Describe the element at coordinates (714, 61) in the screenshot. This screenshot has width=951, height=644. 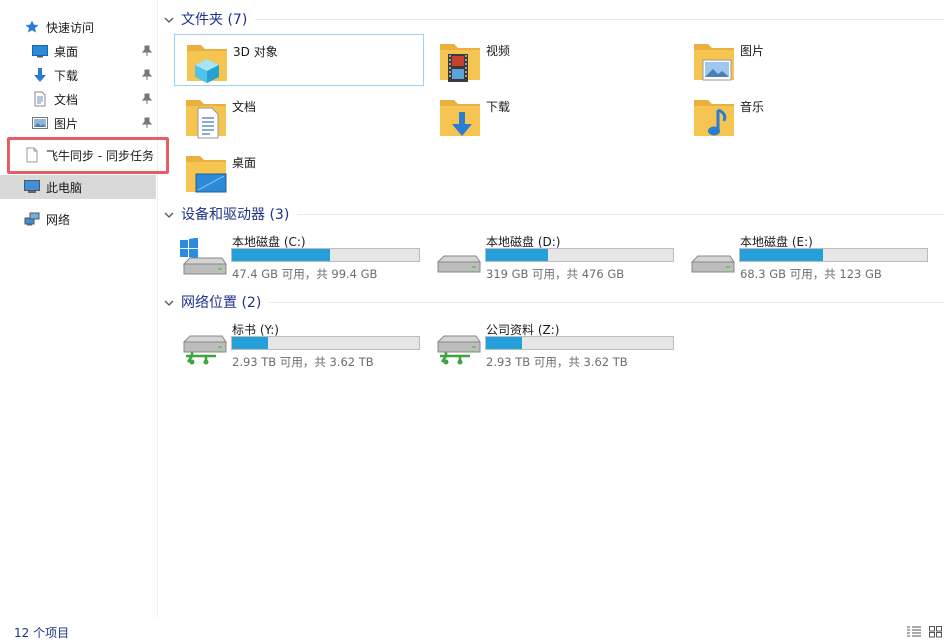
I see `pictures-folder-icon` at that location.